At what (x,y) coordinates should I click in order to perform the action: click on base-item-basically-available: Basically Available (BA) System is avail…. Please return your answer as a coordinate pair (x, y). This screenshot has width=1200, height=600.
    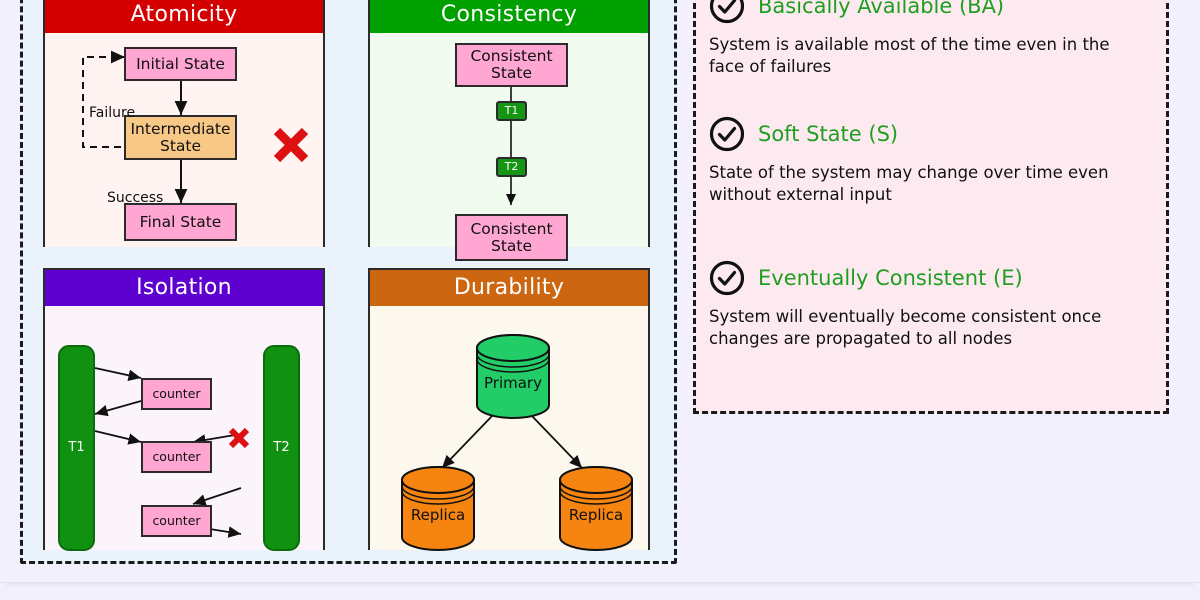
    Looking at the image, I should click on (931, 39).